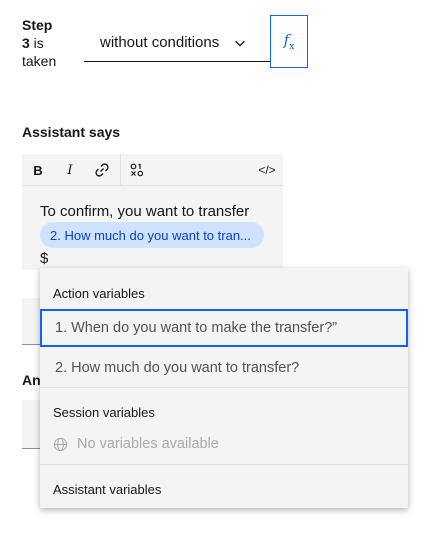  Describe the element at coordinates (37, 25) in the screenshot. I see `step-word: Step` at that location.